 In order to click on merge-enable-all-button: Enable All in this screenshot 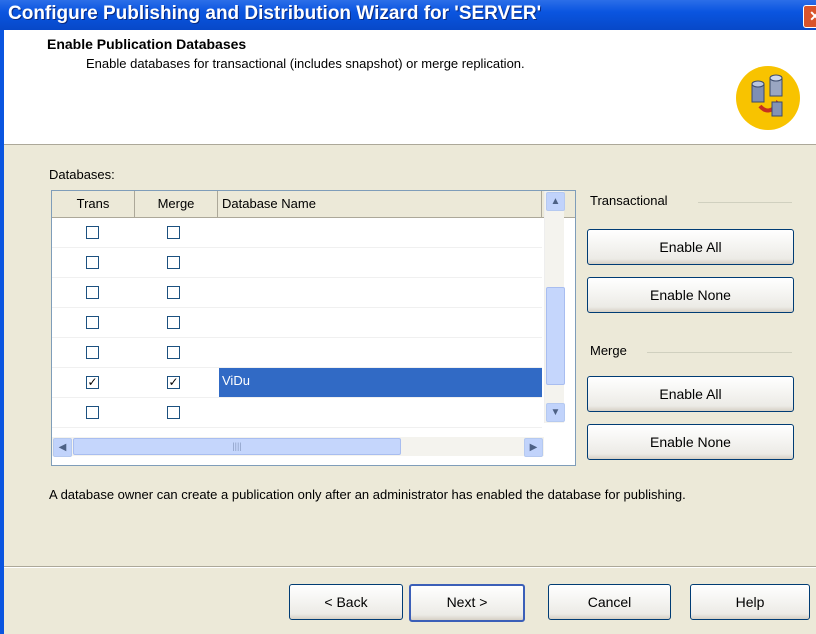, I will do `click(690, 394)`.